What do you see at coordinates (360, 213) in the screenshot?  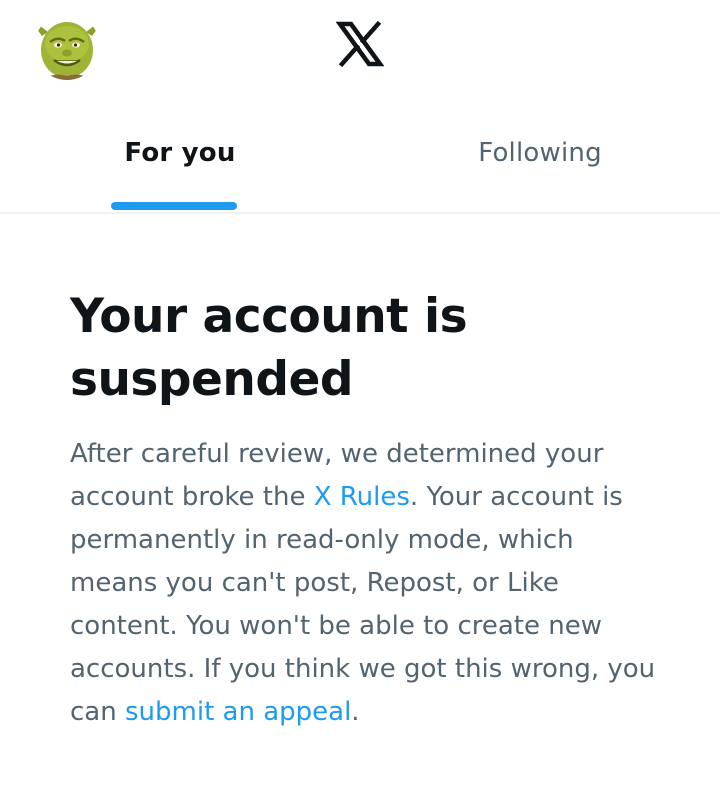 I see `tabs-divider` at bounding box center [360, 213].